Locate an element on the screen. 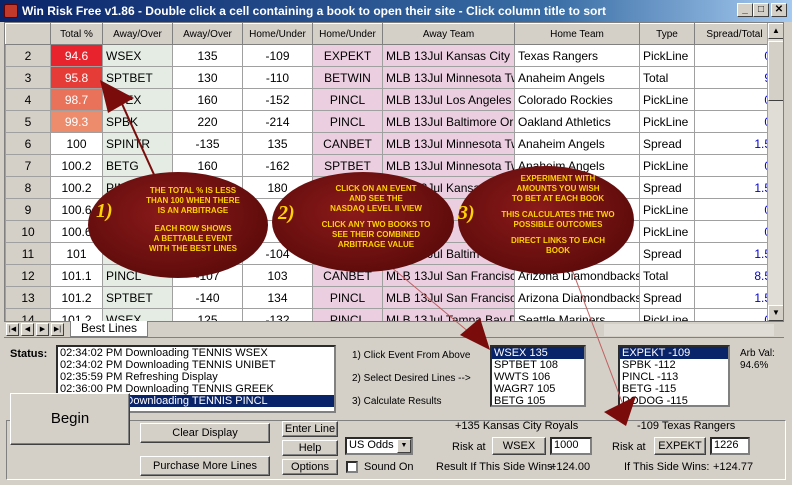  annotation-number-1: 1) is located at coordinates (104, 211).